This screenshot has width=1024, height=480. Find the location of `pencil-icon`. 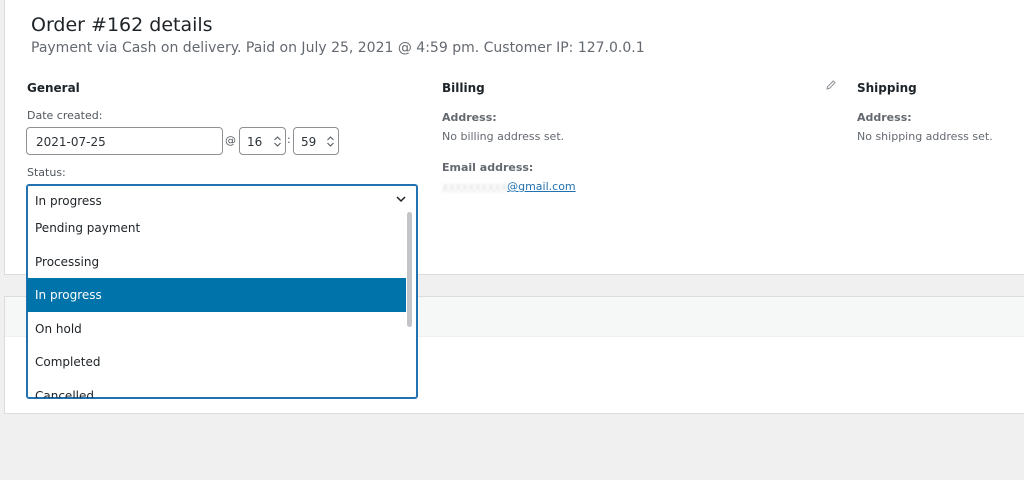

pencil-icon is located at coordinates (831, 85).